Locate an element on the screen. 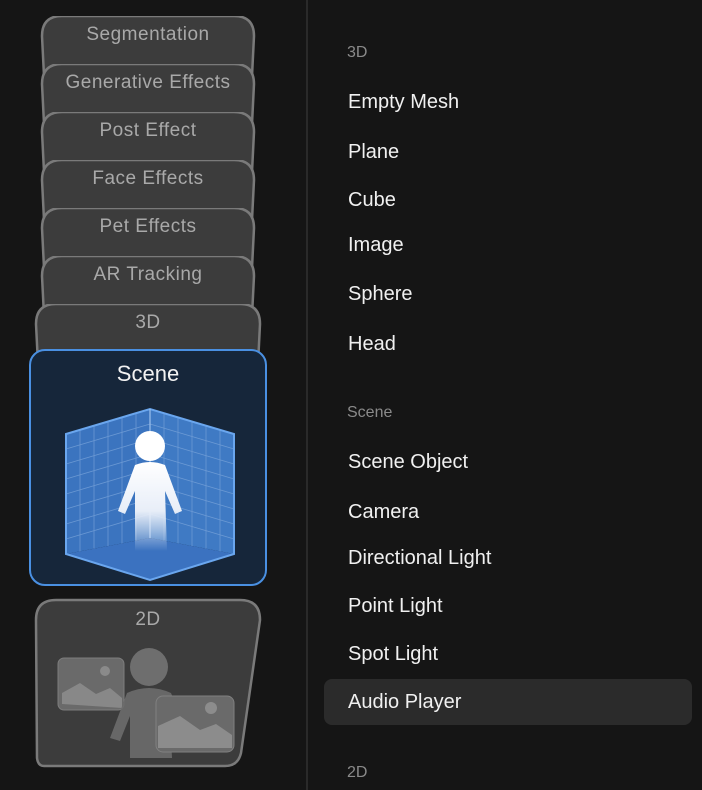  list-item-spot-light: Spot Light is located at coordinates (508, 654).